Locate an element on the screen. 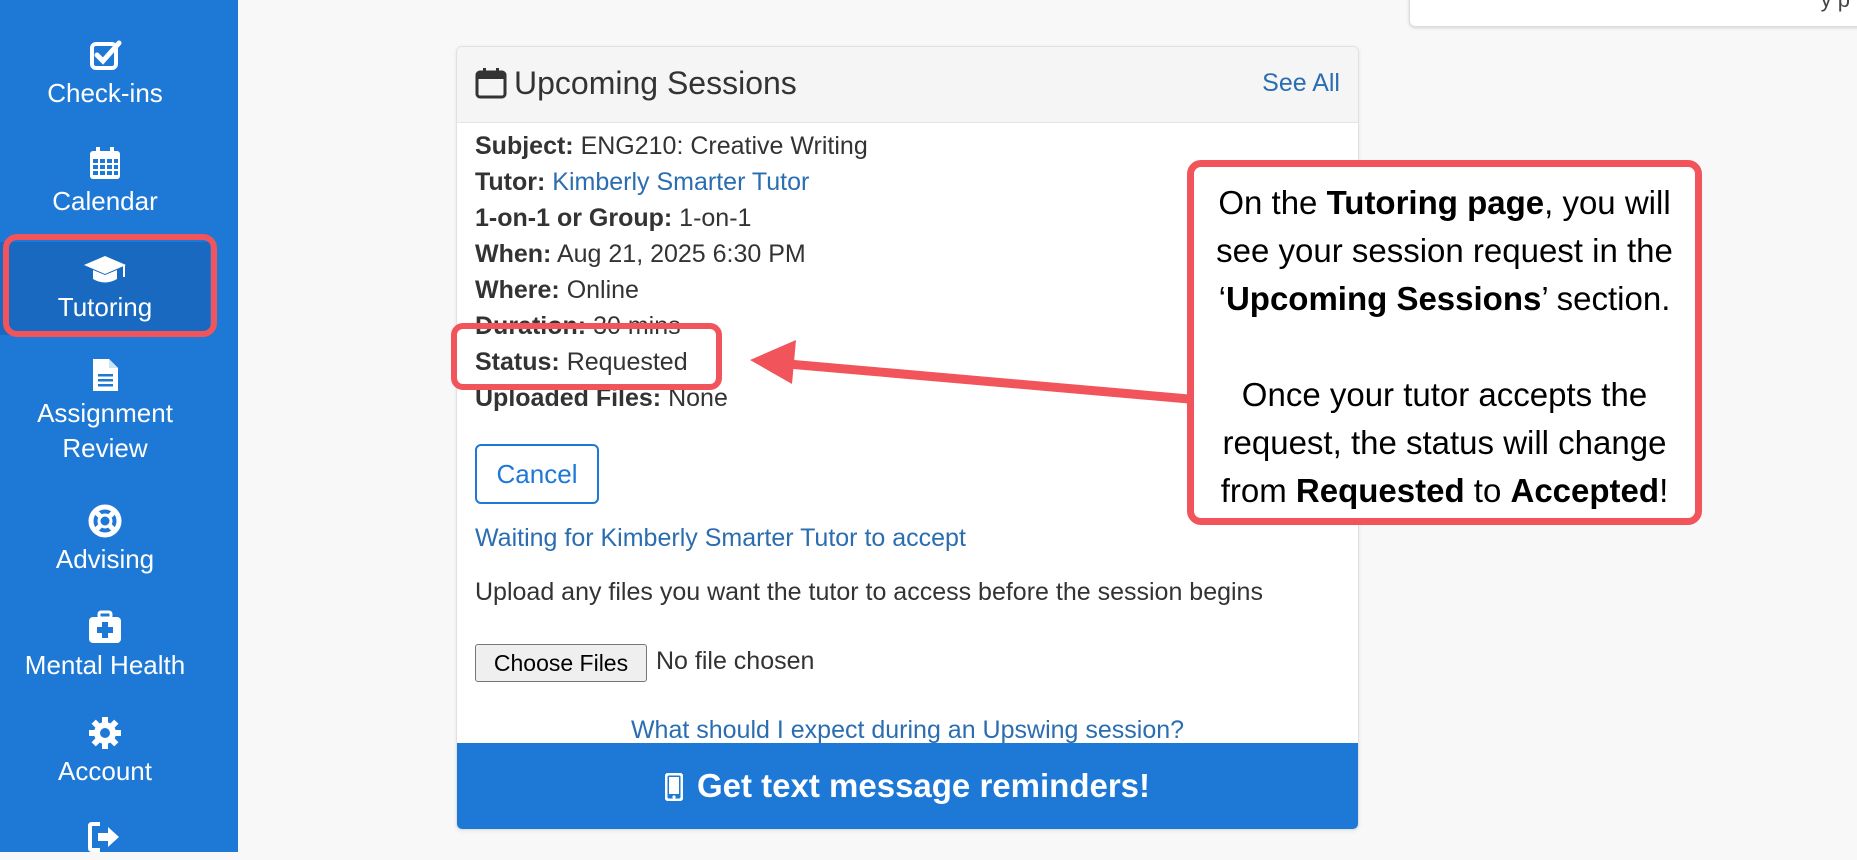  sidebar-item-account: Account is located at coordinates (105, 752).